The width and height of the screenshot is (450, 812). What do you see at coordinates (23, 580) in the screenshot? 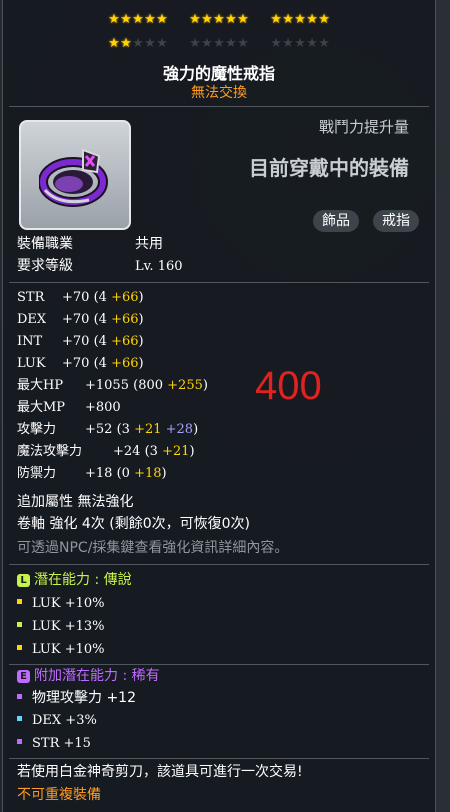
I see `legendary-badge-icon: L` at bounding box center [23, 580].